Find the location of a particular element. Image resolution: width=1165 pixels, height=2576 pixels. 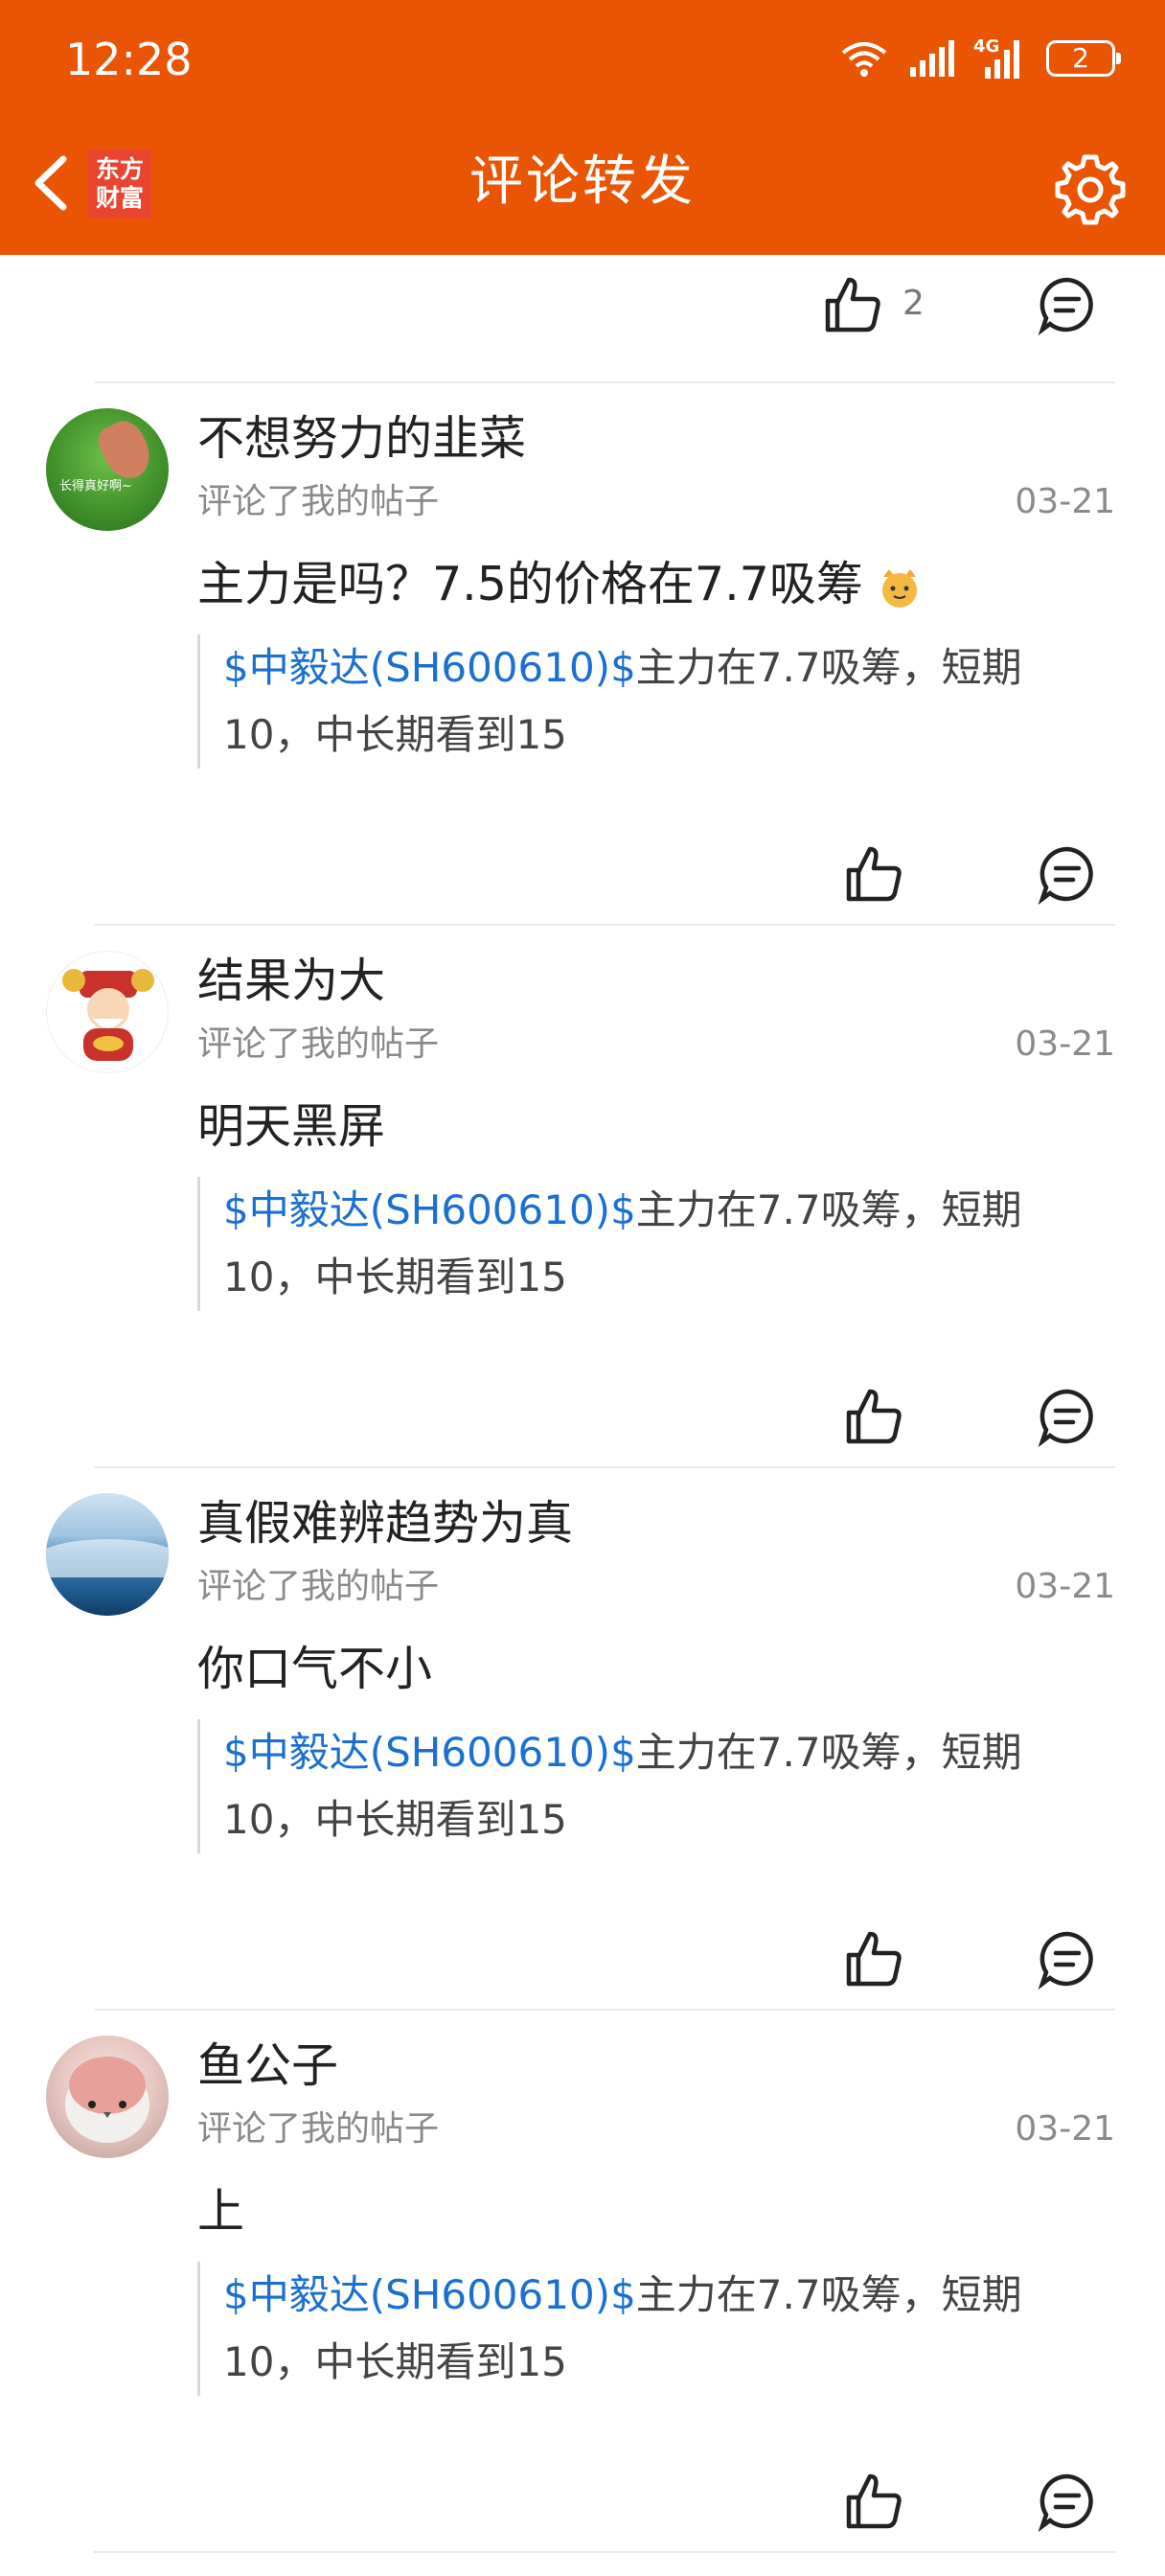

wifi-icon is located at coordinates (864, 59).